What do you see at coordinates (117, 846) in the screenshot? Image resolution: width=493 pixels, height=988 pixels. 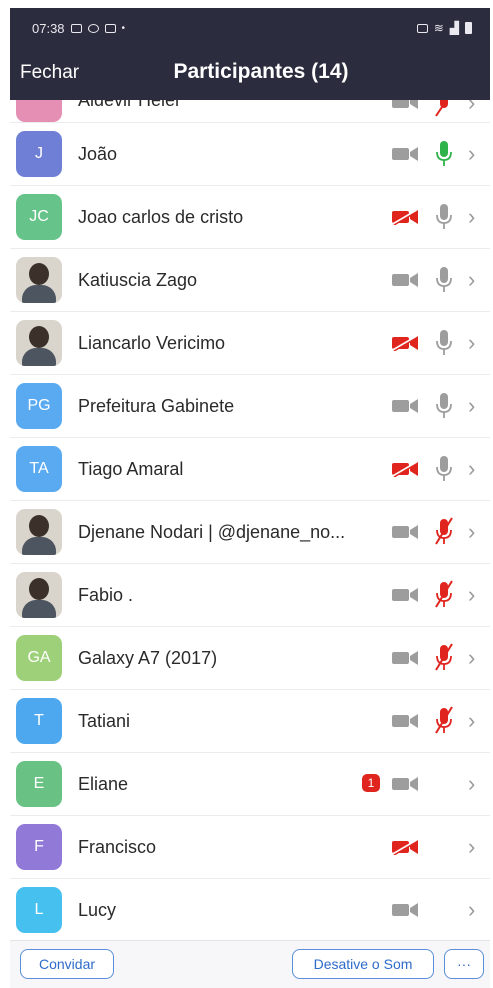 I see `participant-name: Francisco` at bounding box center [117, 846].